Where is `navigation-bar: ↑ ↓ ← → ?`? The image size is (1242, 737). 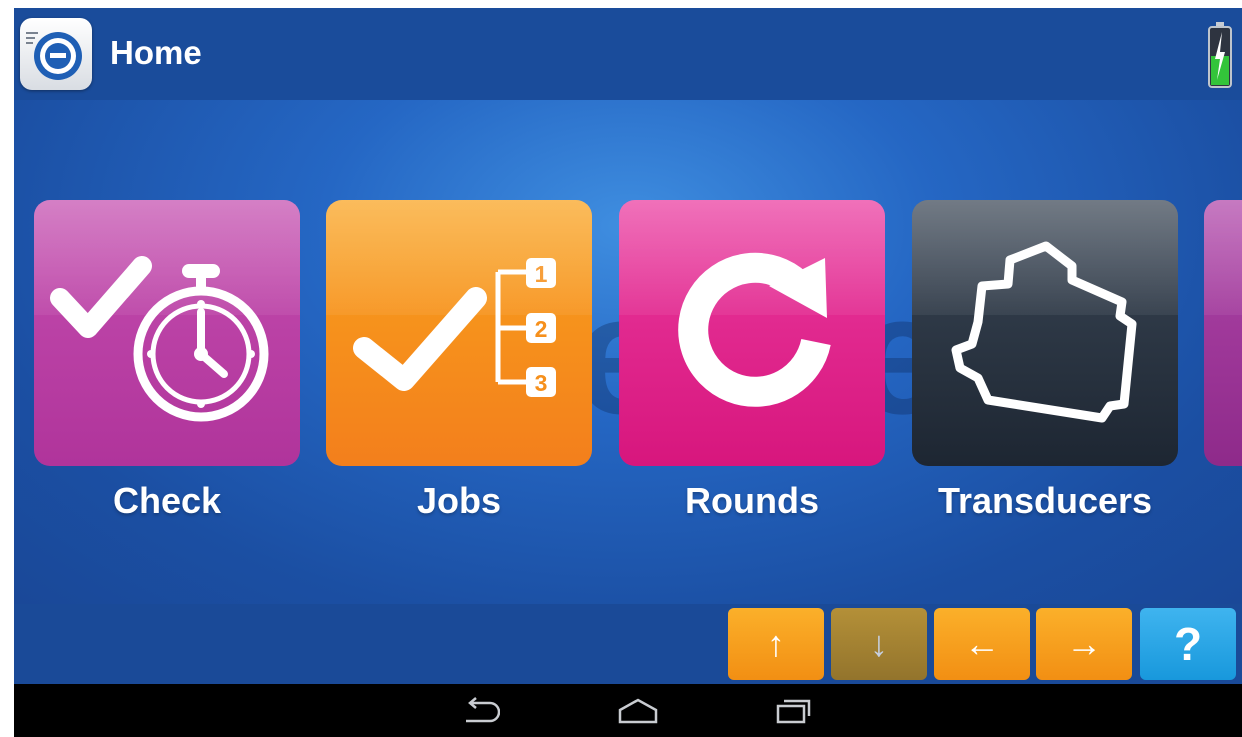 navigation-bar: ↑ ↓ ← → ? is located at coordinates (628, 644).